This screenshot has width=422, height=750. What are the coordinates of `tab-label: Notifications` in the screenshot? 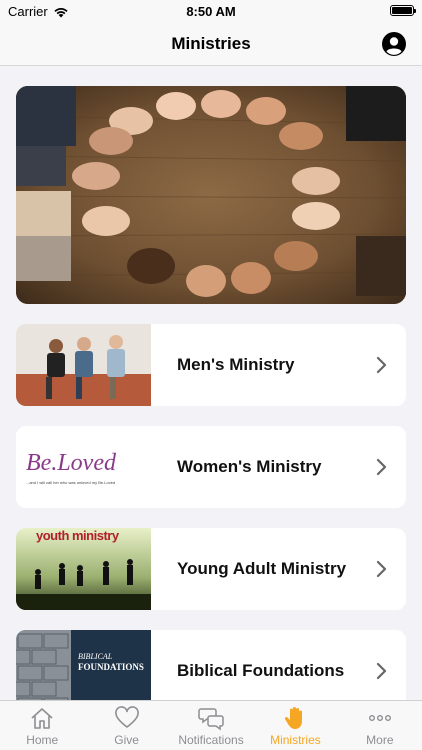 It's located at (211, 740).